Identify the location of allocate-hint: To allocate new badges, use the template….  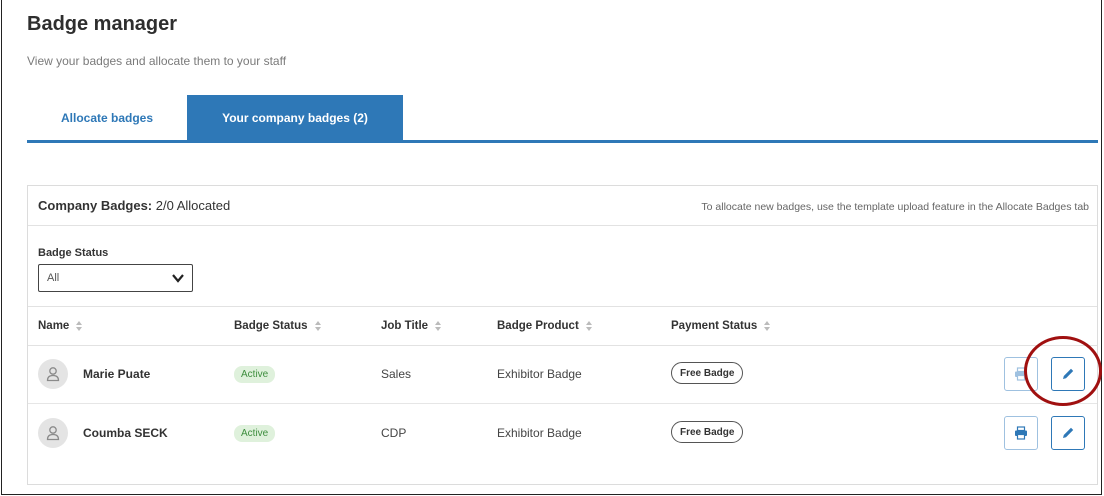
(895, 207).